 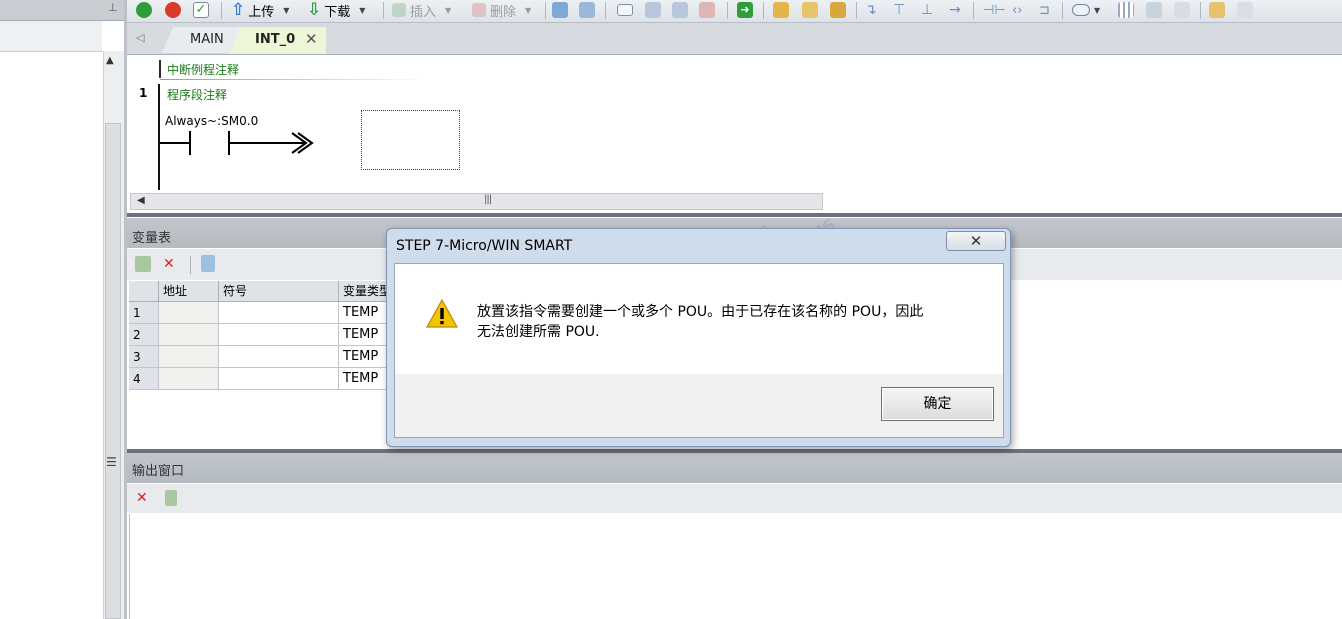 I want to click on panel-divider, so click(x=734, y=215).